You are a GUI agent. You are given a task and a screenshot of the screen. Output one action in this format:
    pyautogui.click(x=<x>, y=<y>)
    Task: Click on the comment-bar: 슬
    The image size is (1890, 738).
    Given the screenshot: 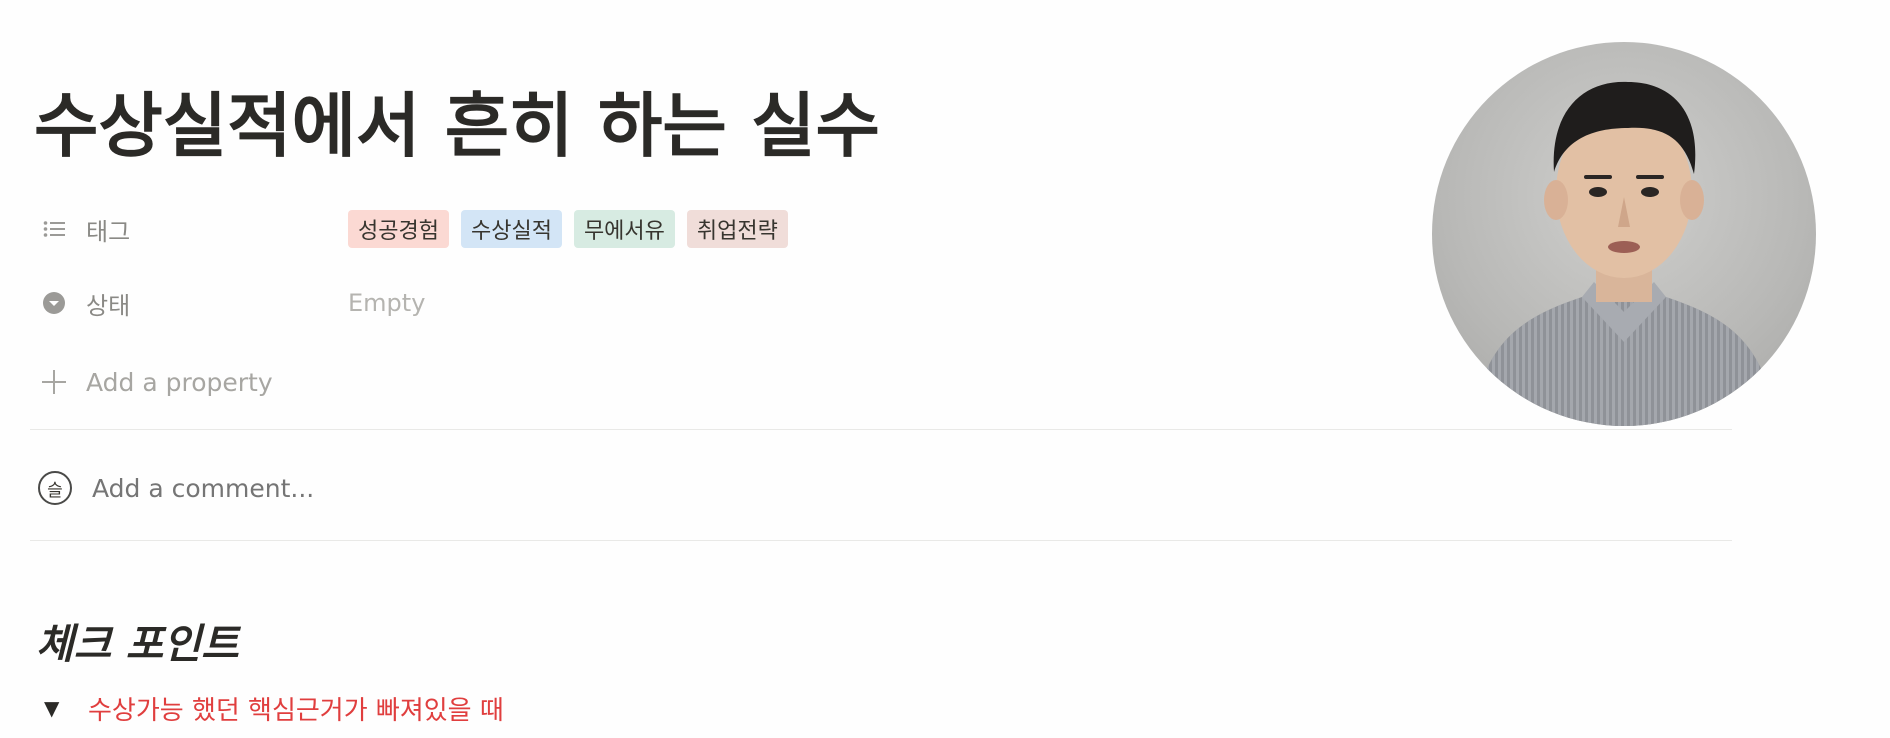 What is the action you would take?
    pyautogui.click(x=315, y=488)
    